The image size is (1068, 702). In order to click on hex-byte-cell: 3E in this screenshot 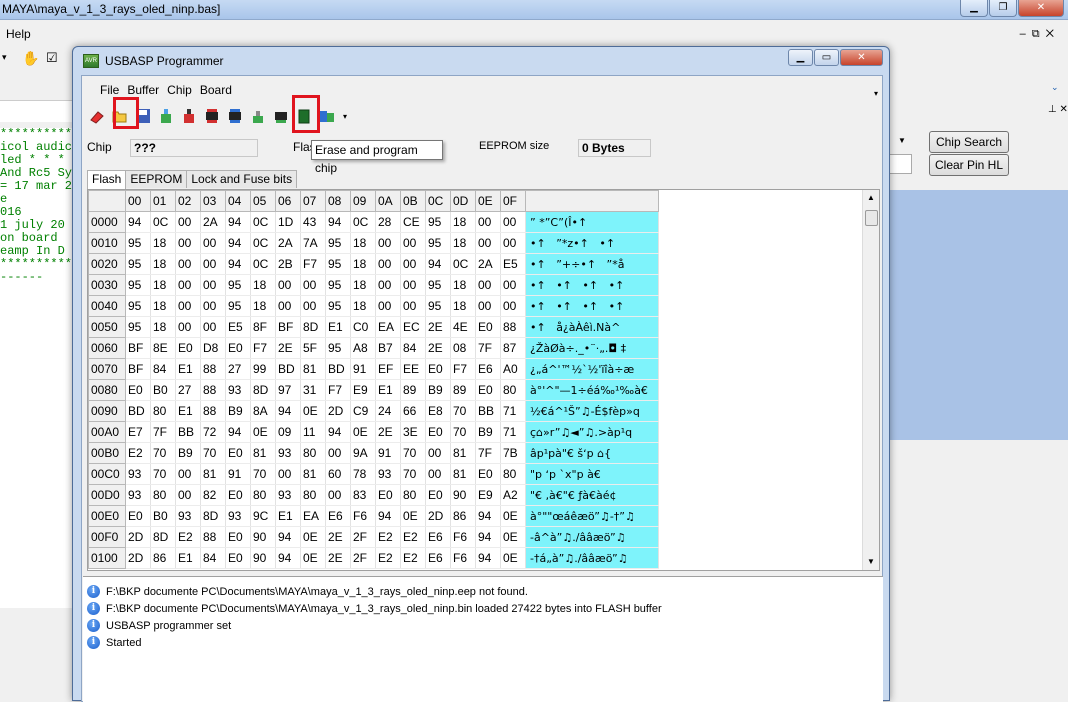, I will do `click(413, 432)`.